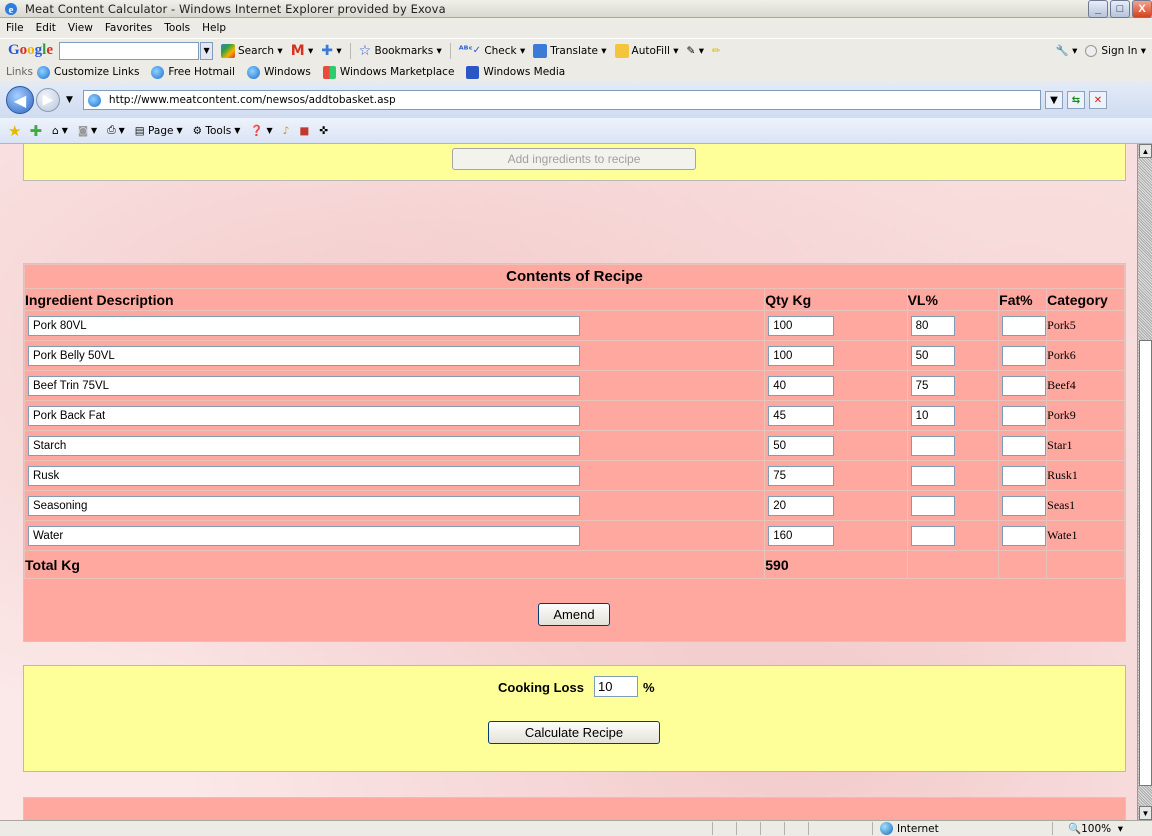 The image size is (1152, 836). Describe the element at coordinates (932, 385) in the screenshot. I see `vl-input: 75` at that location.